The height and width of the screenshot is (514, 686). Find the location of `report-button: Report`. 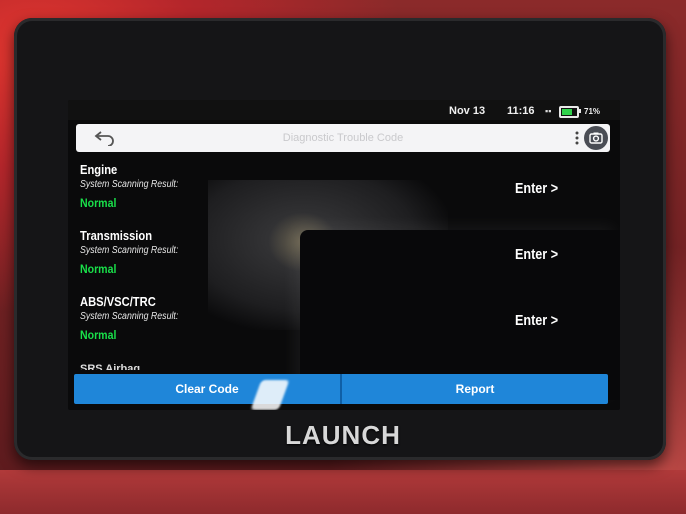

report-button: Report is located at coordinates (475, 389).